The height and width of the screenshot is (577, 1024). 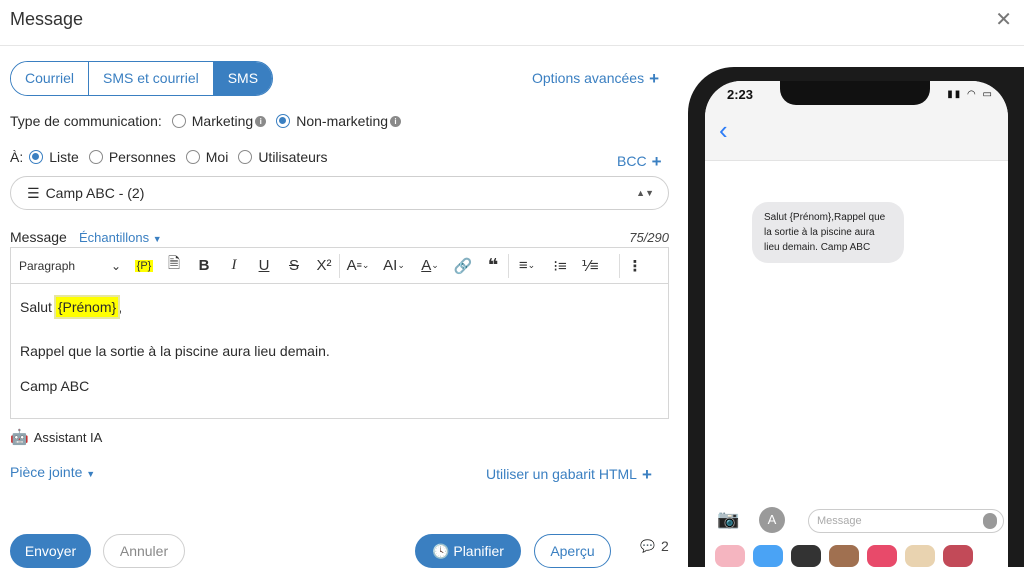 What do you see at coordinates (38, 237) in the screenshot?
I see `message-label: Message` at bounding box center [38, 237].